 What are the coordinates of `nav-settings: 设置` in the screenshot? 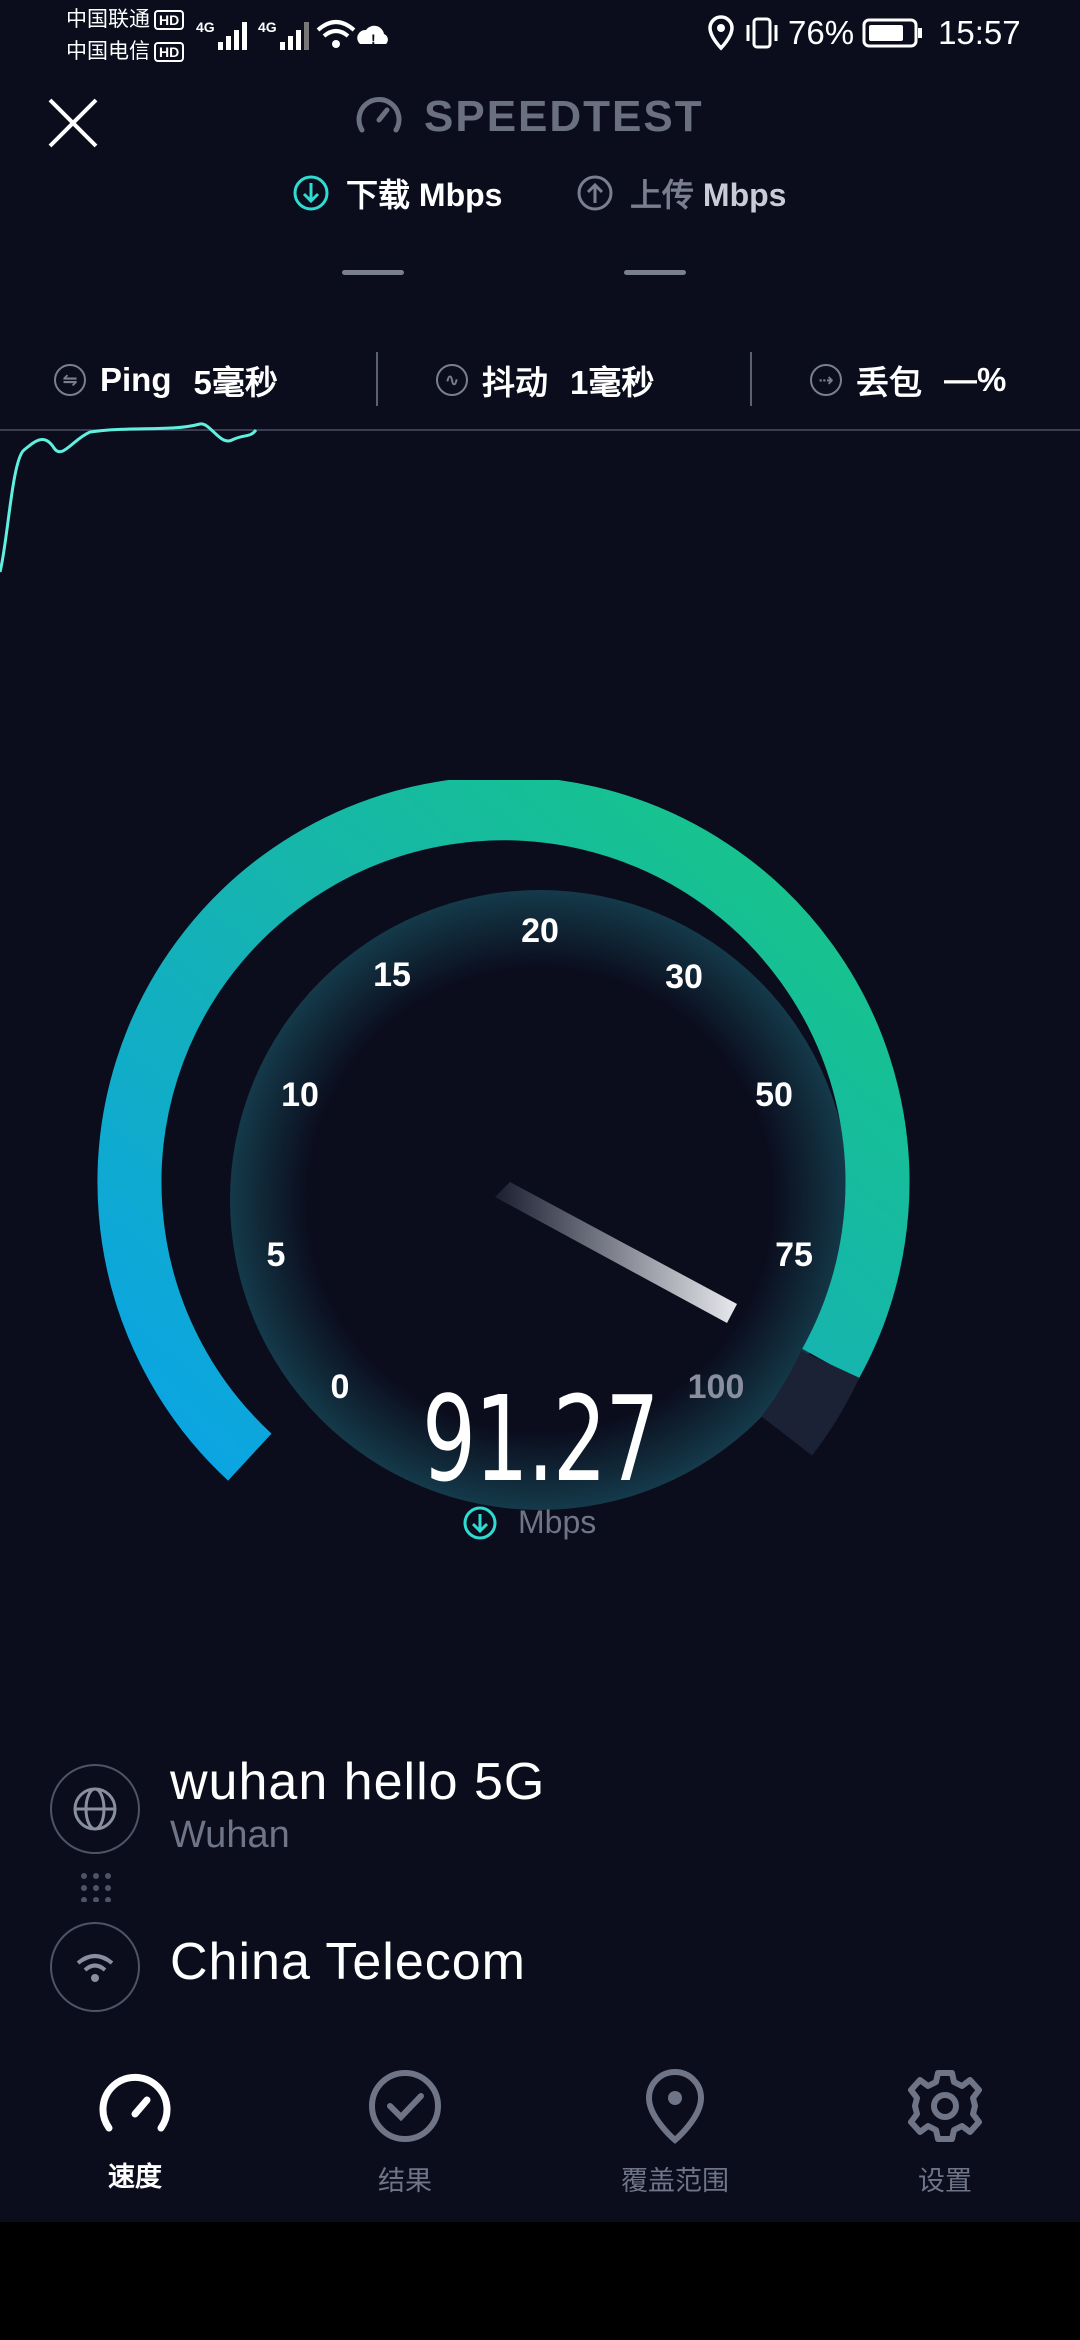 It's located at (945, 2133).